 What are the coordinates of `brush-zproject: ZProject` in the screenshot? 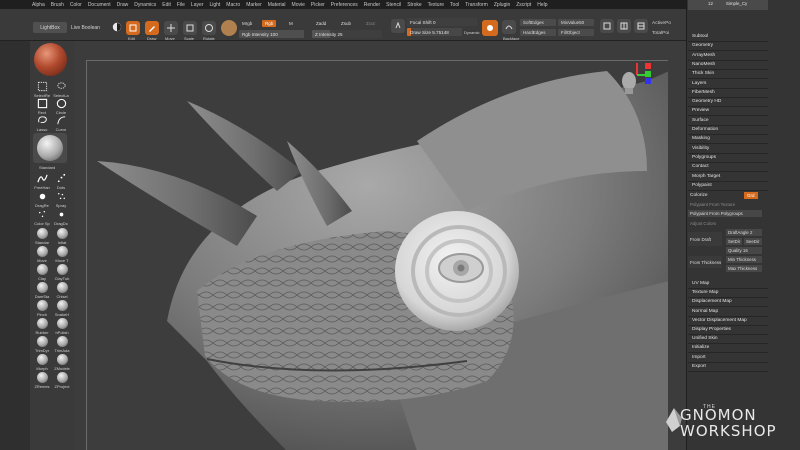 It's located at (62, 380).